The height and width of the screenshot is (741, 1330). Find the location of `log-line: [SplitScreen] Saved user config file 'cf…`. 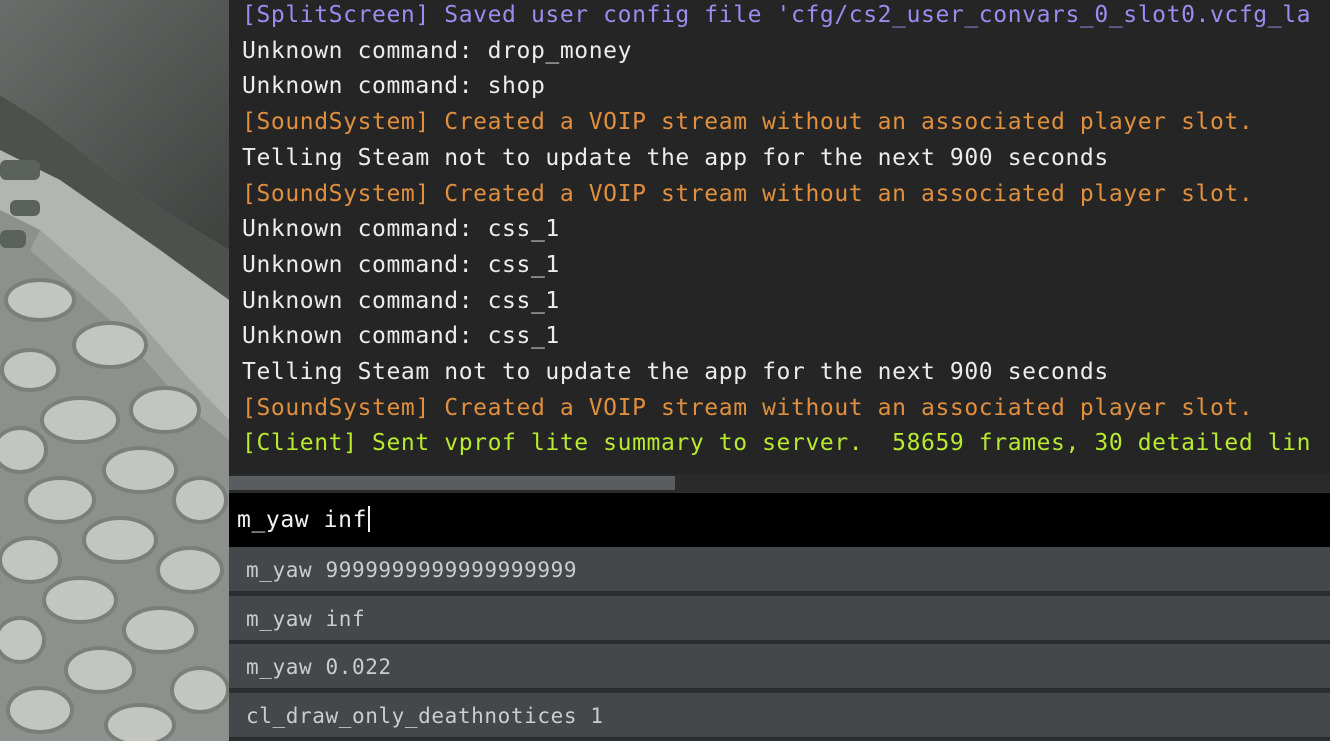

log-line: [SplitScreen] Saved user config file 'cf… is located at coordinates (777, 15).